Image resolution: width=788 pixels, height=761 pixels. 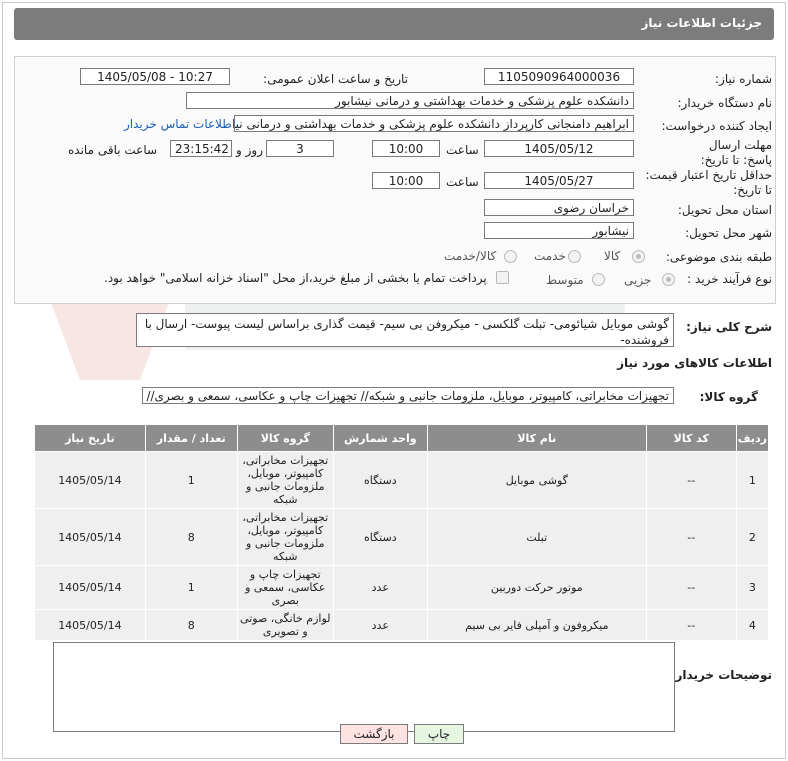 What do you see at coordinates (752, 537) in the screenshot?
I see `cell-row: 2` at bounding box center [752, 537].